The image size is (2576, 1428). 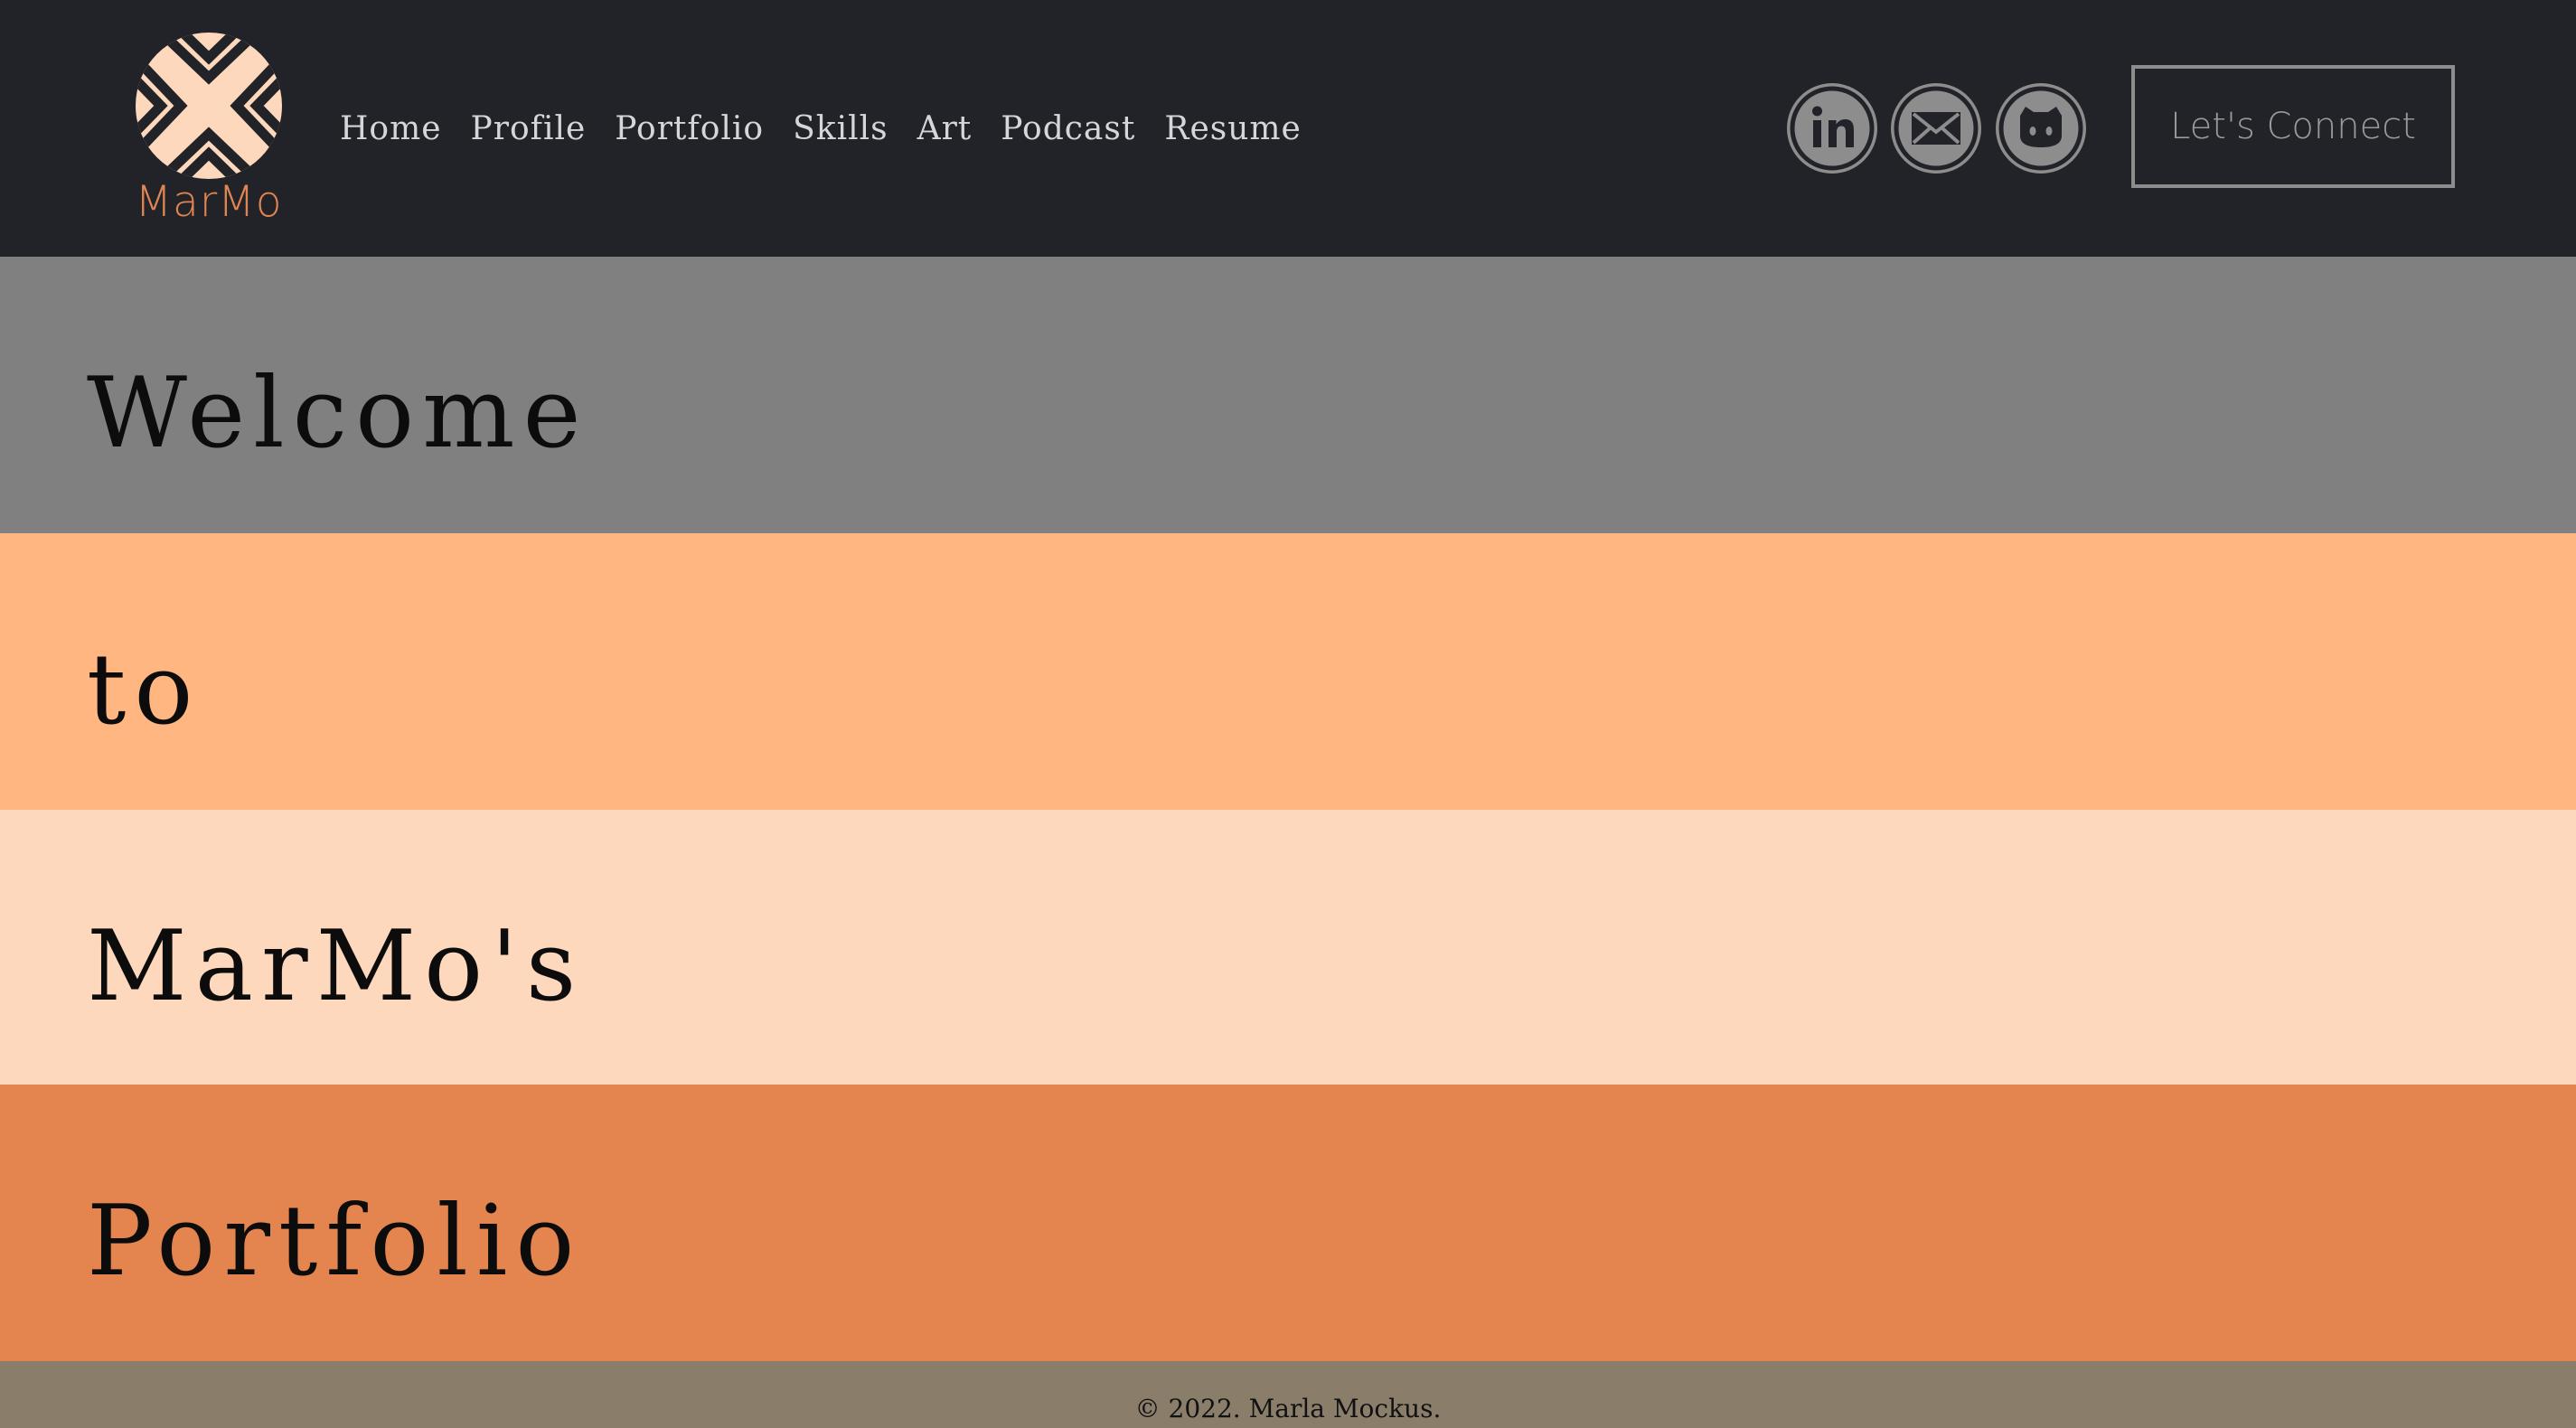 I want to click on hero-line-3: MarMo's, so click(x=336, y=967).